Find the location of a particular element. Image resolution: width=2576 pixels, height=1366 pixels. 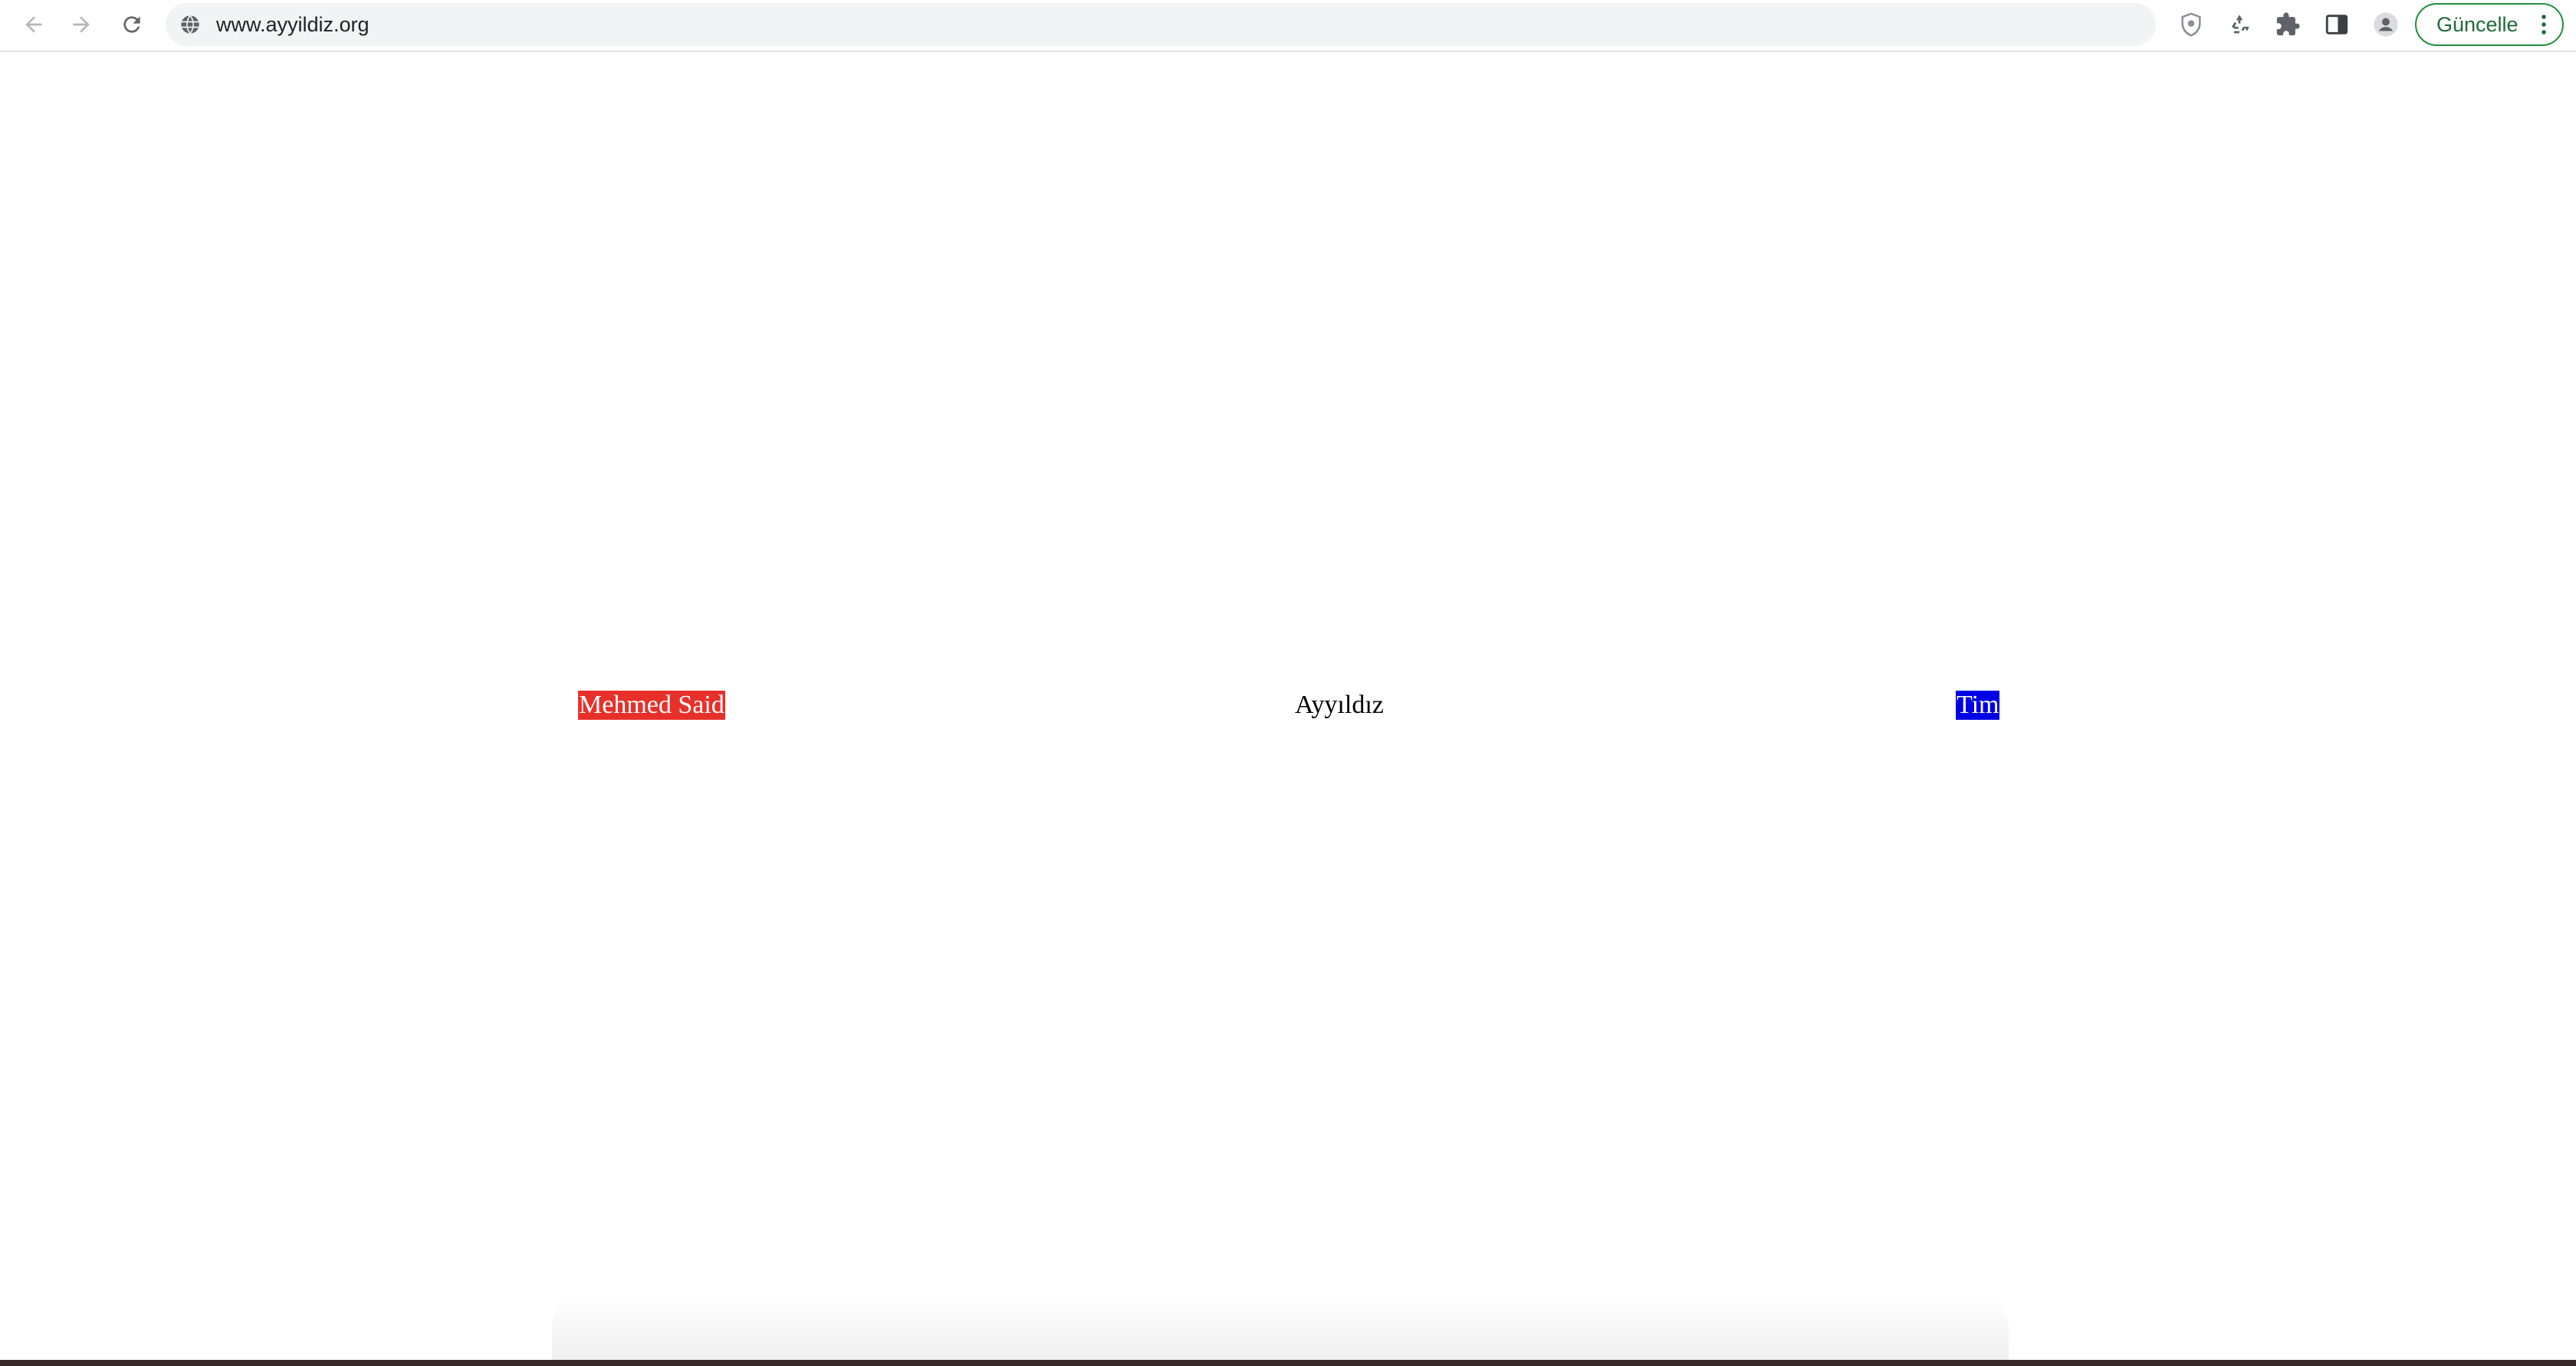

address-bar: www.ayyildiz.org is located at coordinates (1161, 24).